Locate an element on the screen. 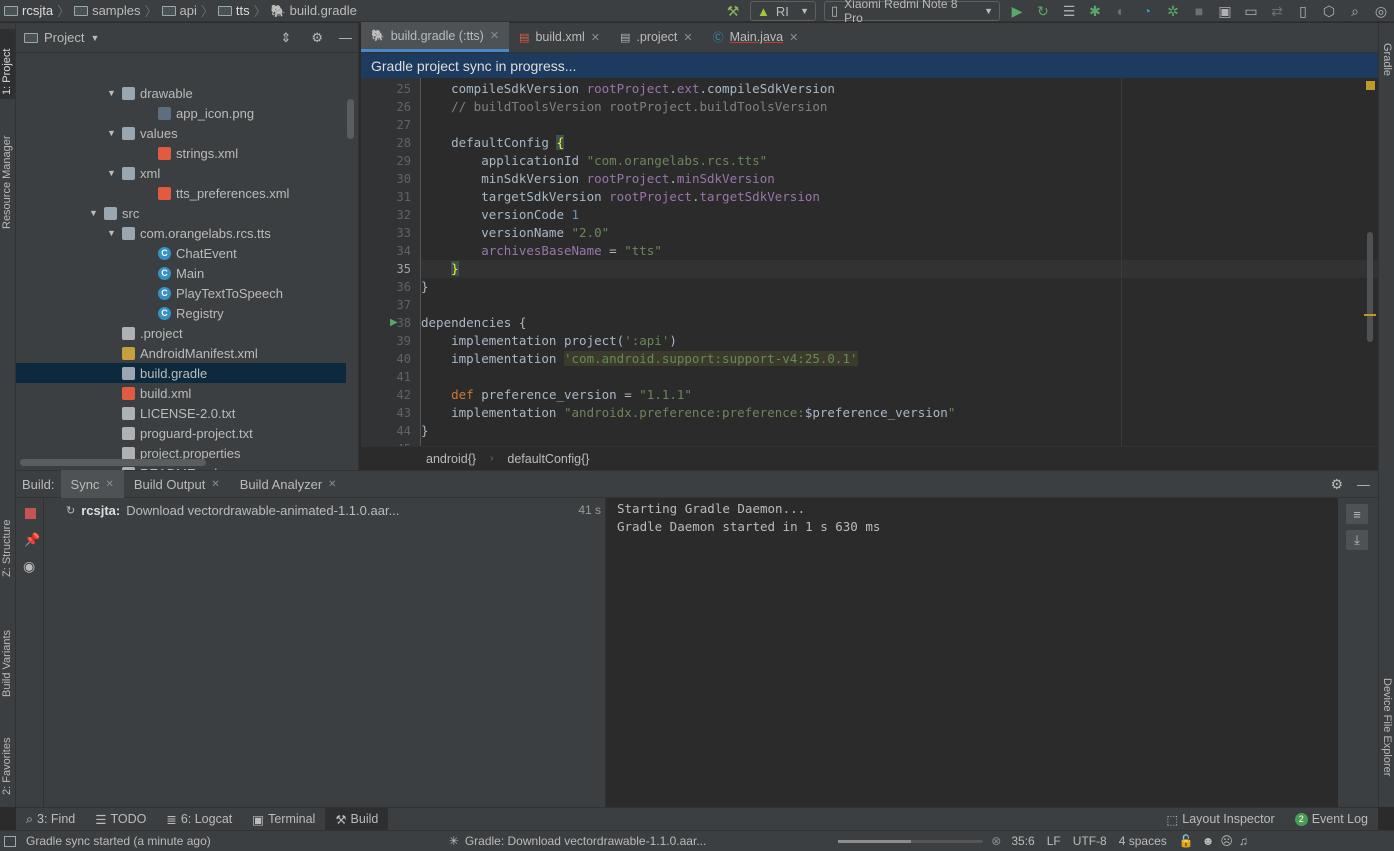 Image resolution: width=1394 pixels, height=851 pixels. breadcrumb-tts: tts is located at coordinates (233, 11).